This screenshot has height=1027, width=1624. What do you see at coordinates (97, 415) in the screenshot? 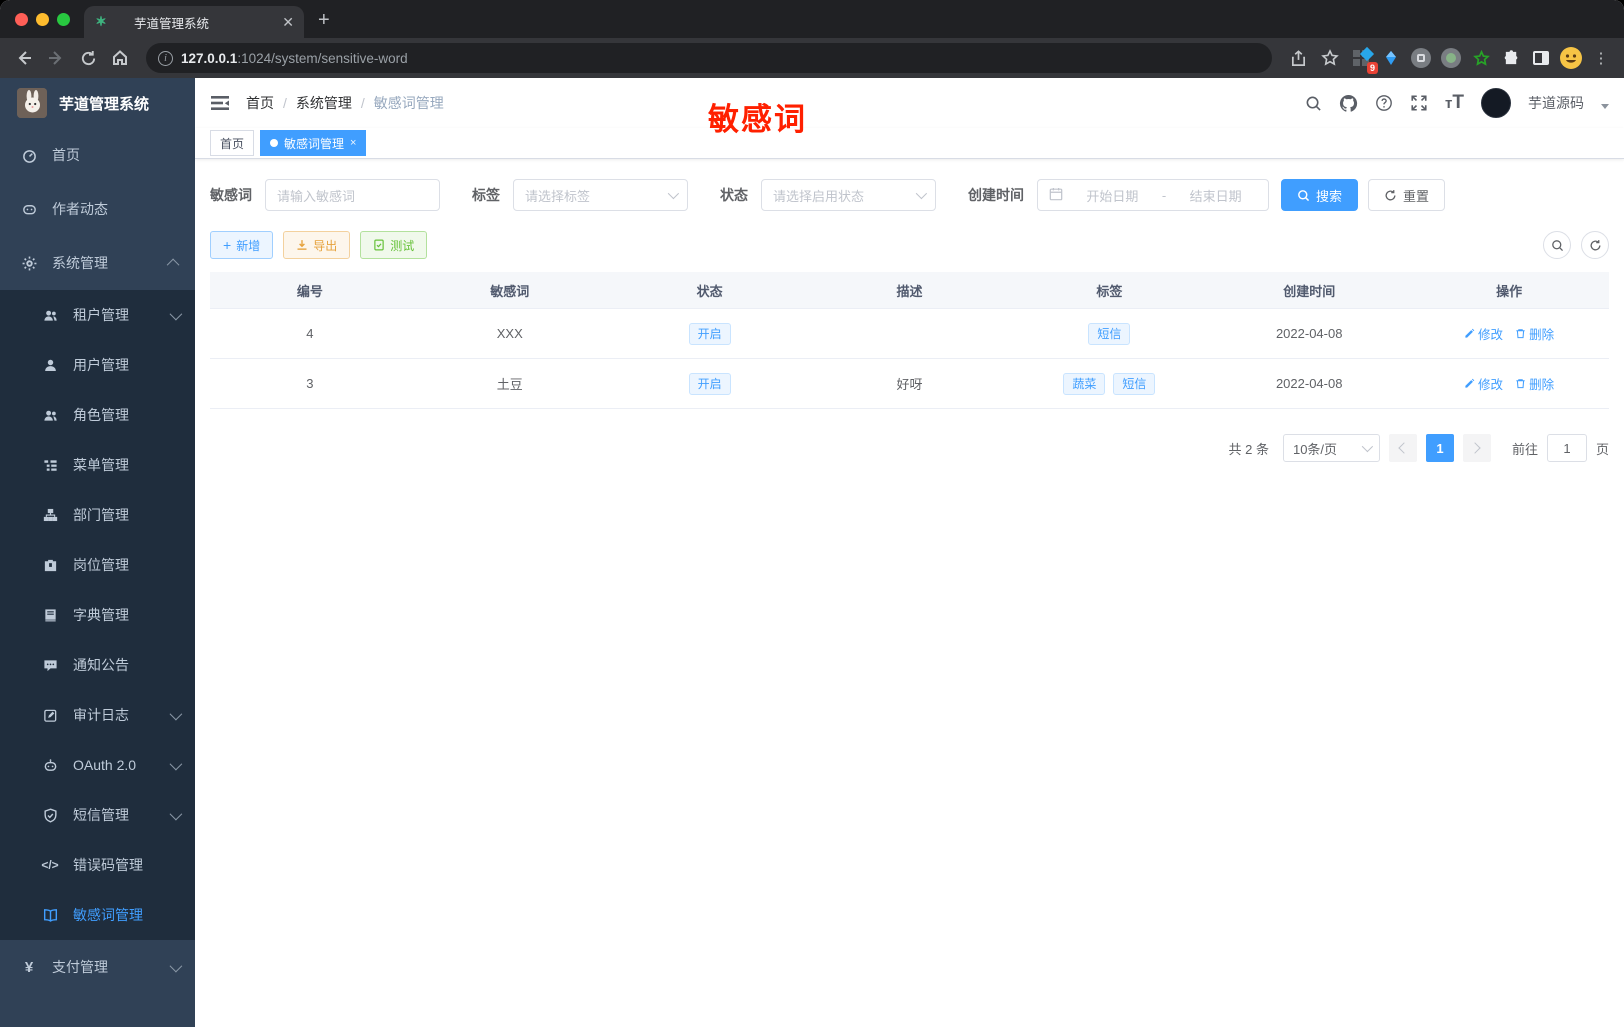
I see `sidebar-item-role: 角色管理` at bounding box center [97, 415].